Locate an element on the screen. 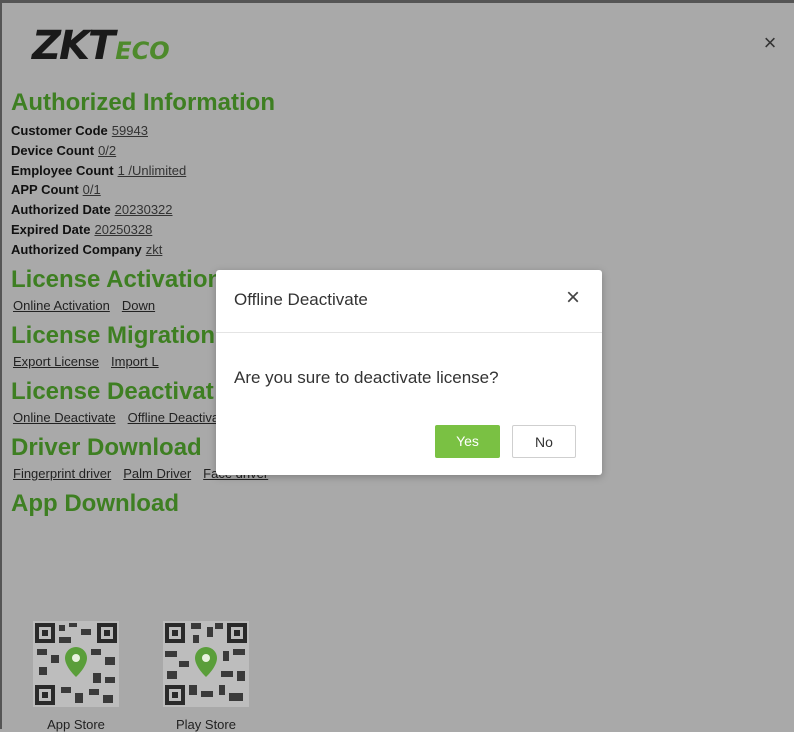  import-license-link: Import L is located at coordinates (135, 361).